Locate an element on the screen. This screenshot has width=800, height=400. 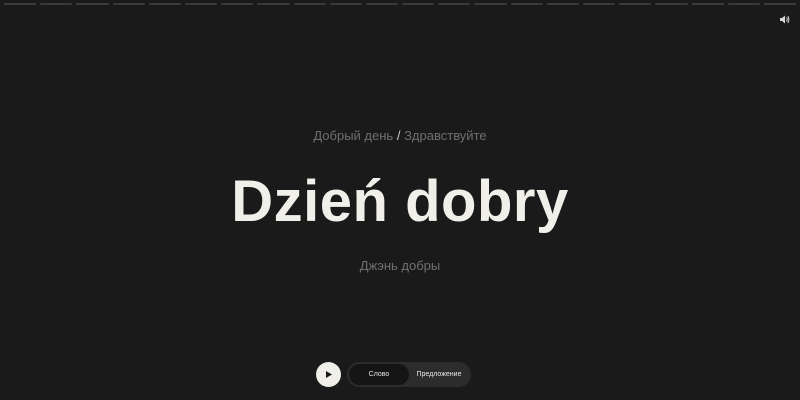
mode-sentence-option: Предложение is located at coordinates (439, 374).